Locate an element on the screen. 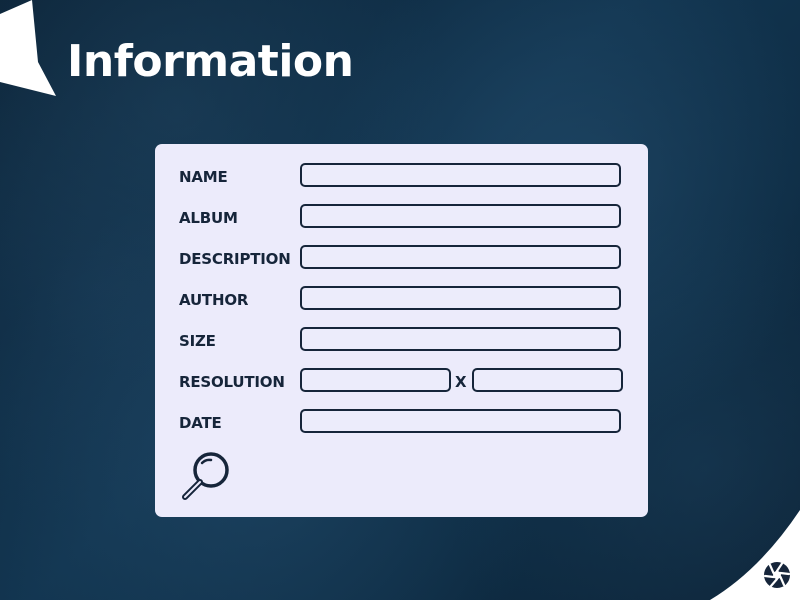 The height and width of the screenshot is (600, 800). size-row: SIZE is located at coordinates (401, 341).